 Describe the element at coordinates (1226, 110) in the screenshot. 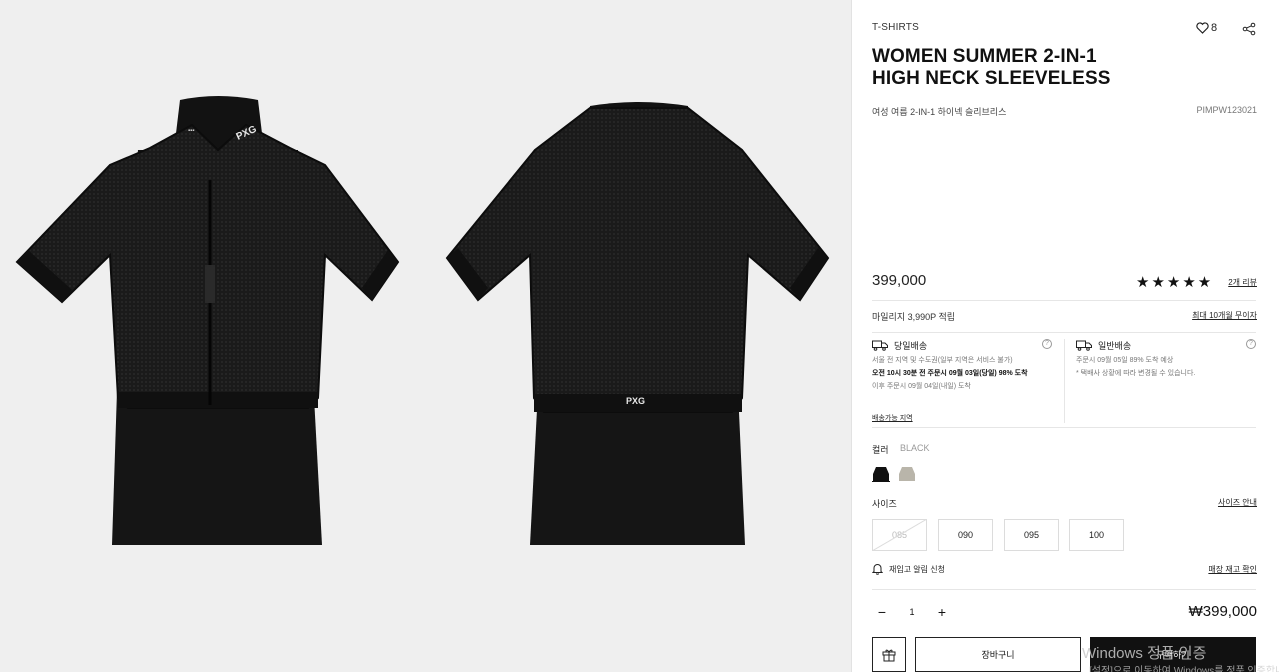

I see `product-sku: PIMPW123021` at that location.